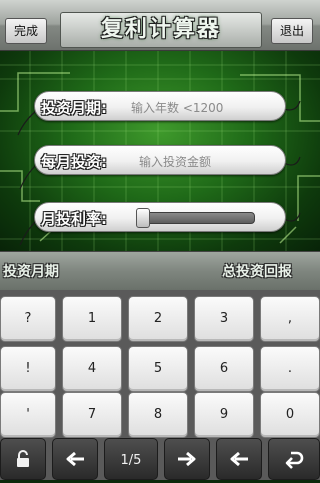  I want to click on monthly-rate-field: 月投利率:, so click(160, 217).